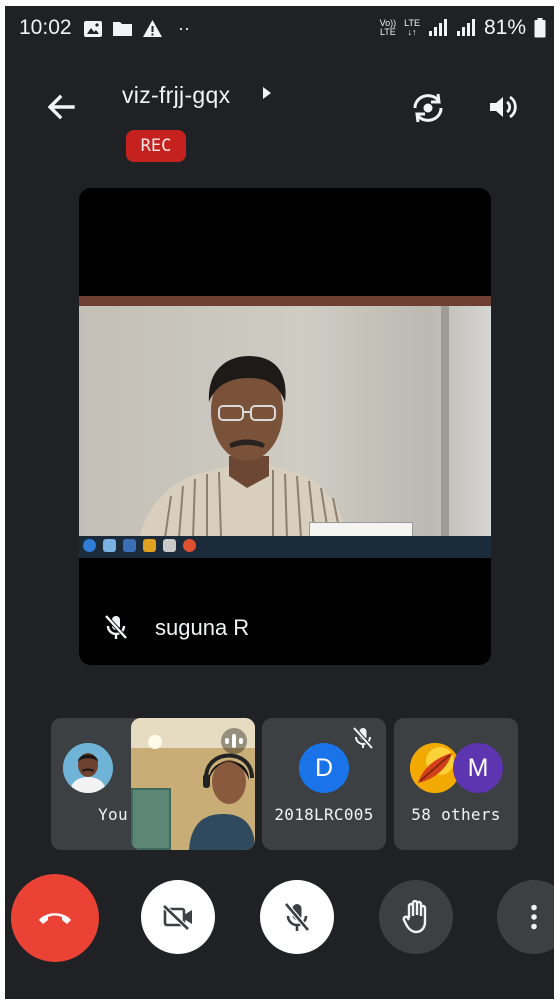  Describe the element at coordinates (387, 32) in the screenshot. I see `lte-text: LTE` at that location.